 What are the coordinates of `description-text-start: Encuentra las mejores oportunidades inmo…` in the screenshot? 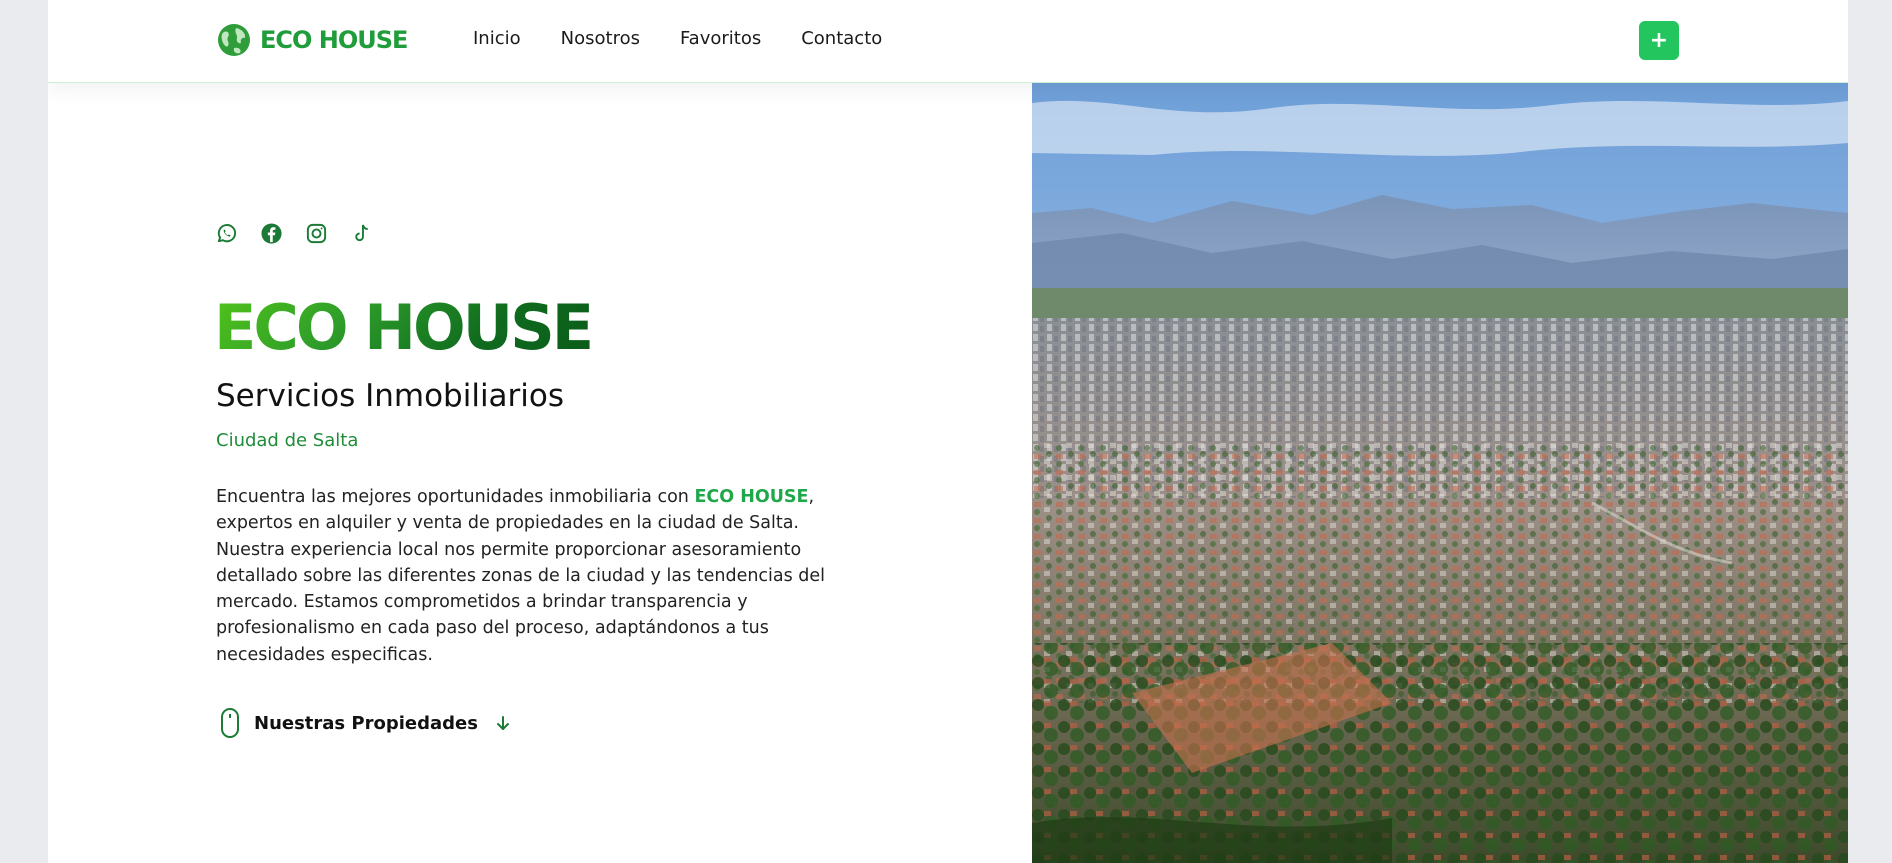 It's located at (455, 497).